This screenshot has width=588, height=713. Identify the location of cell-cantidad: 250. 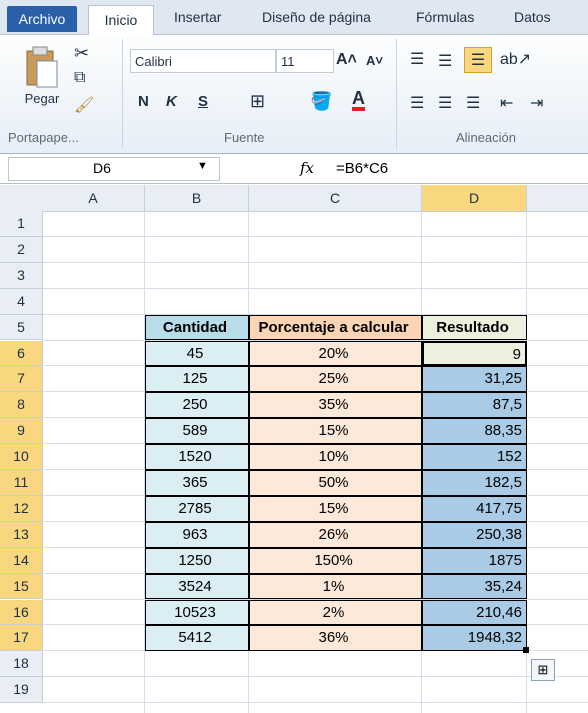
(197, 405).